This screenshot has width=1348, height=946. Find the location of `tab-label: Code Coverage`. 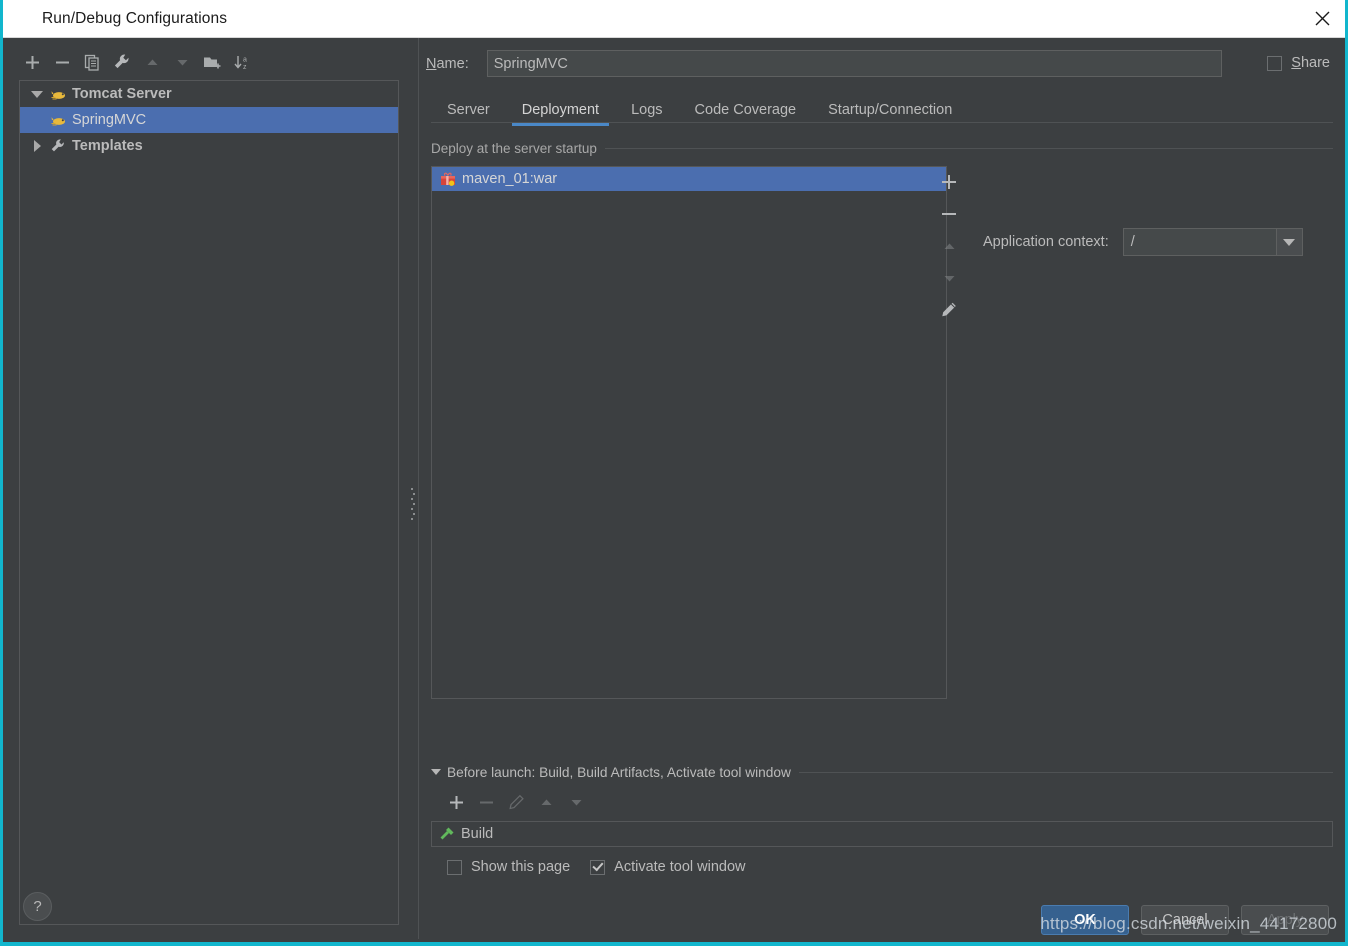

tab-label: Code Coverage is located at coordinates (745, 109).